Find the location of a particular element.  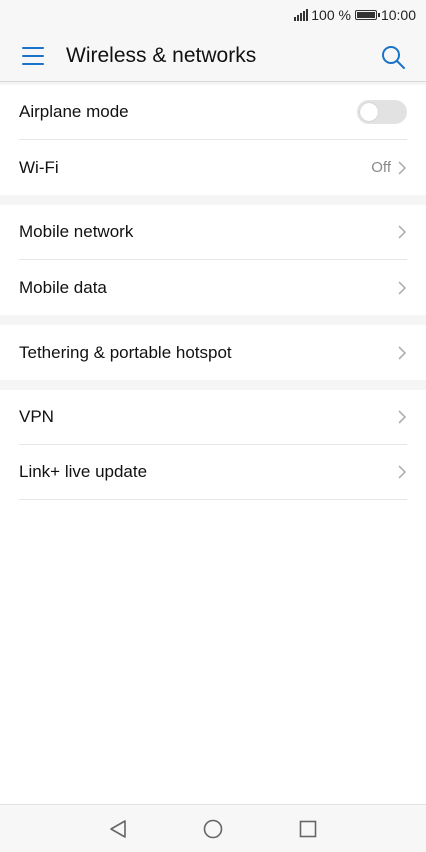

battery-percent: 100 % is located at coordinates (331, 15).